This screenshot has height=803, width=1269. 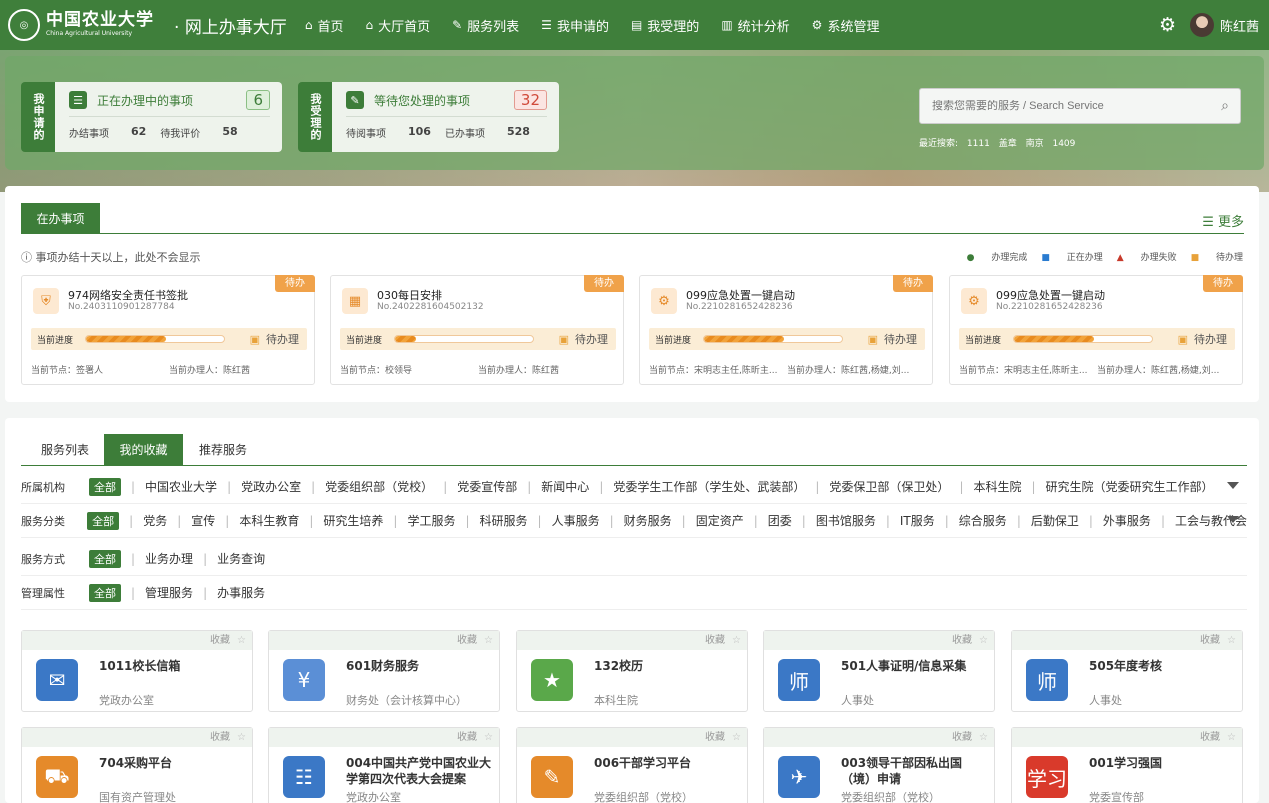 I want to click on filter-option: 科研服务, so click(x=496, y=520).